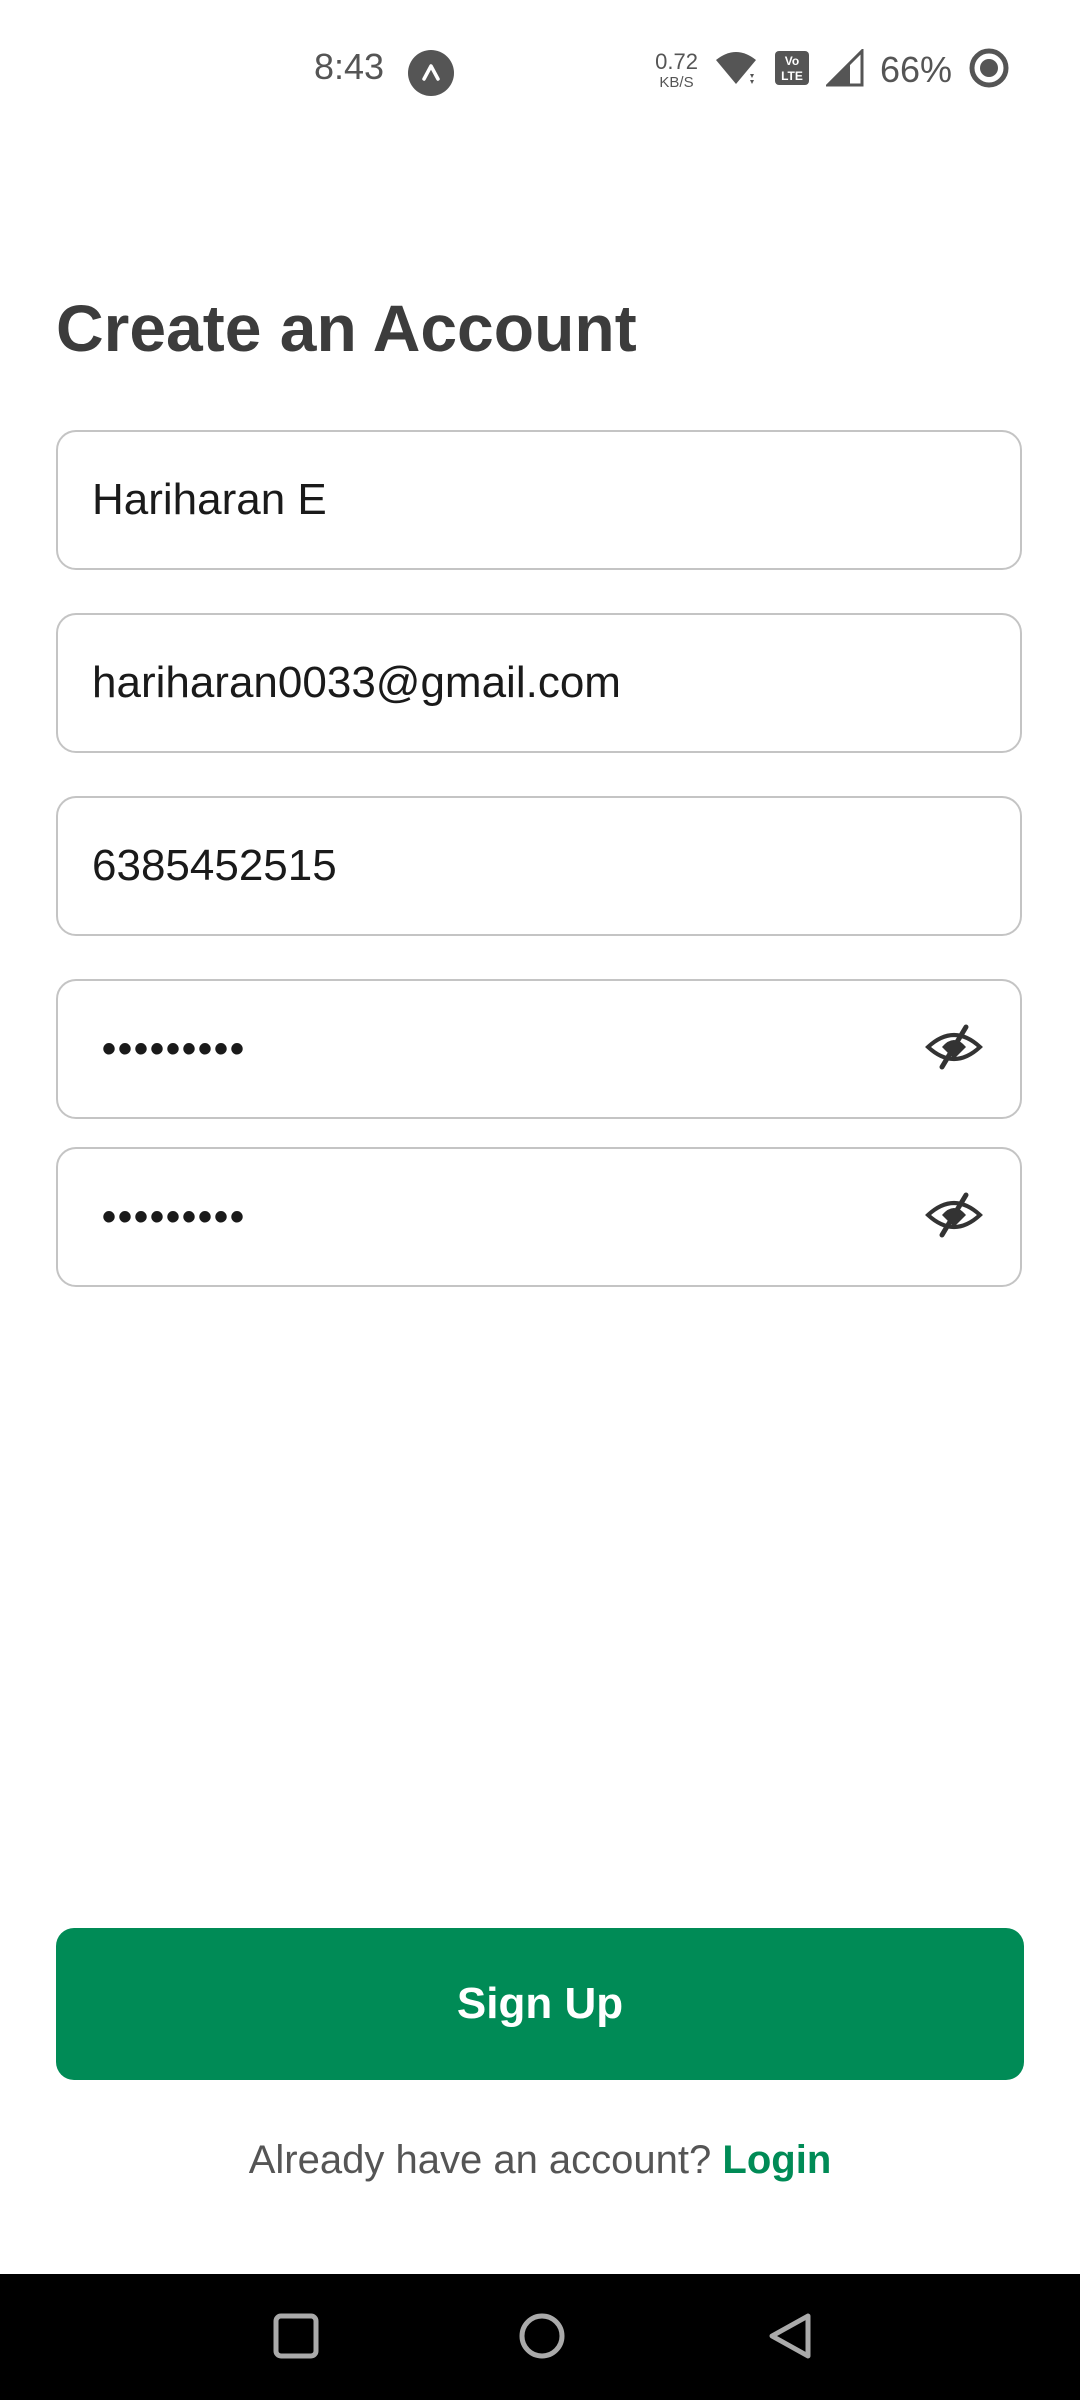 The height and width of the screenshot is (2400, 1080). I want to click on home-icon, so click(542, 2338).